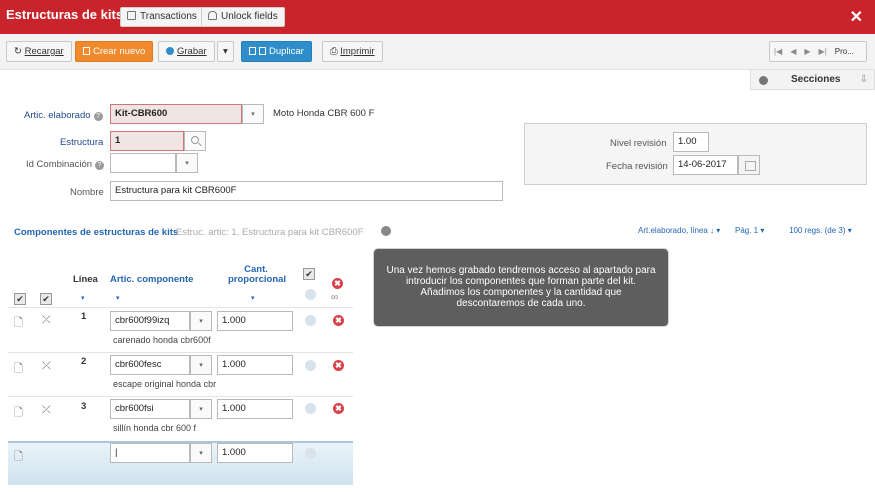 The height and width of the screenshot is (492, 875). Describe the element at coordinates (59, 164) in the screenshot. I see `id-combinacion-text: Id Combinación` at that location.